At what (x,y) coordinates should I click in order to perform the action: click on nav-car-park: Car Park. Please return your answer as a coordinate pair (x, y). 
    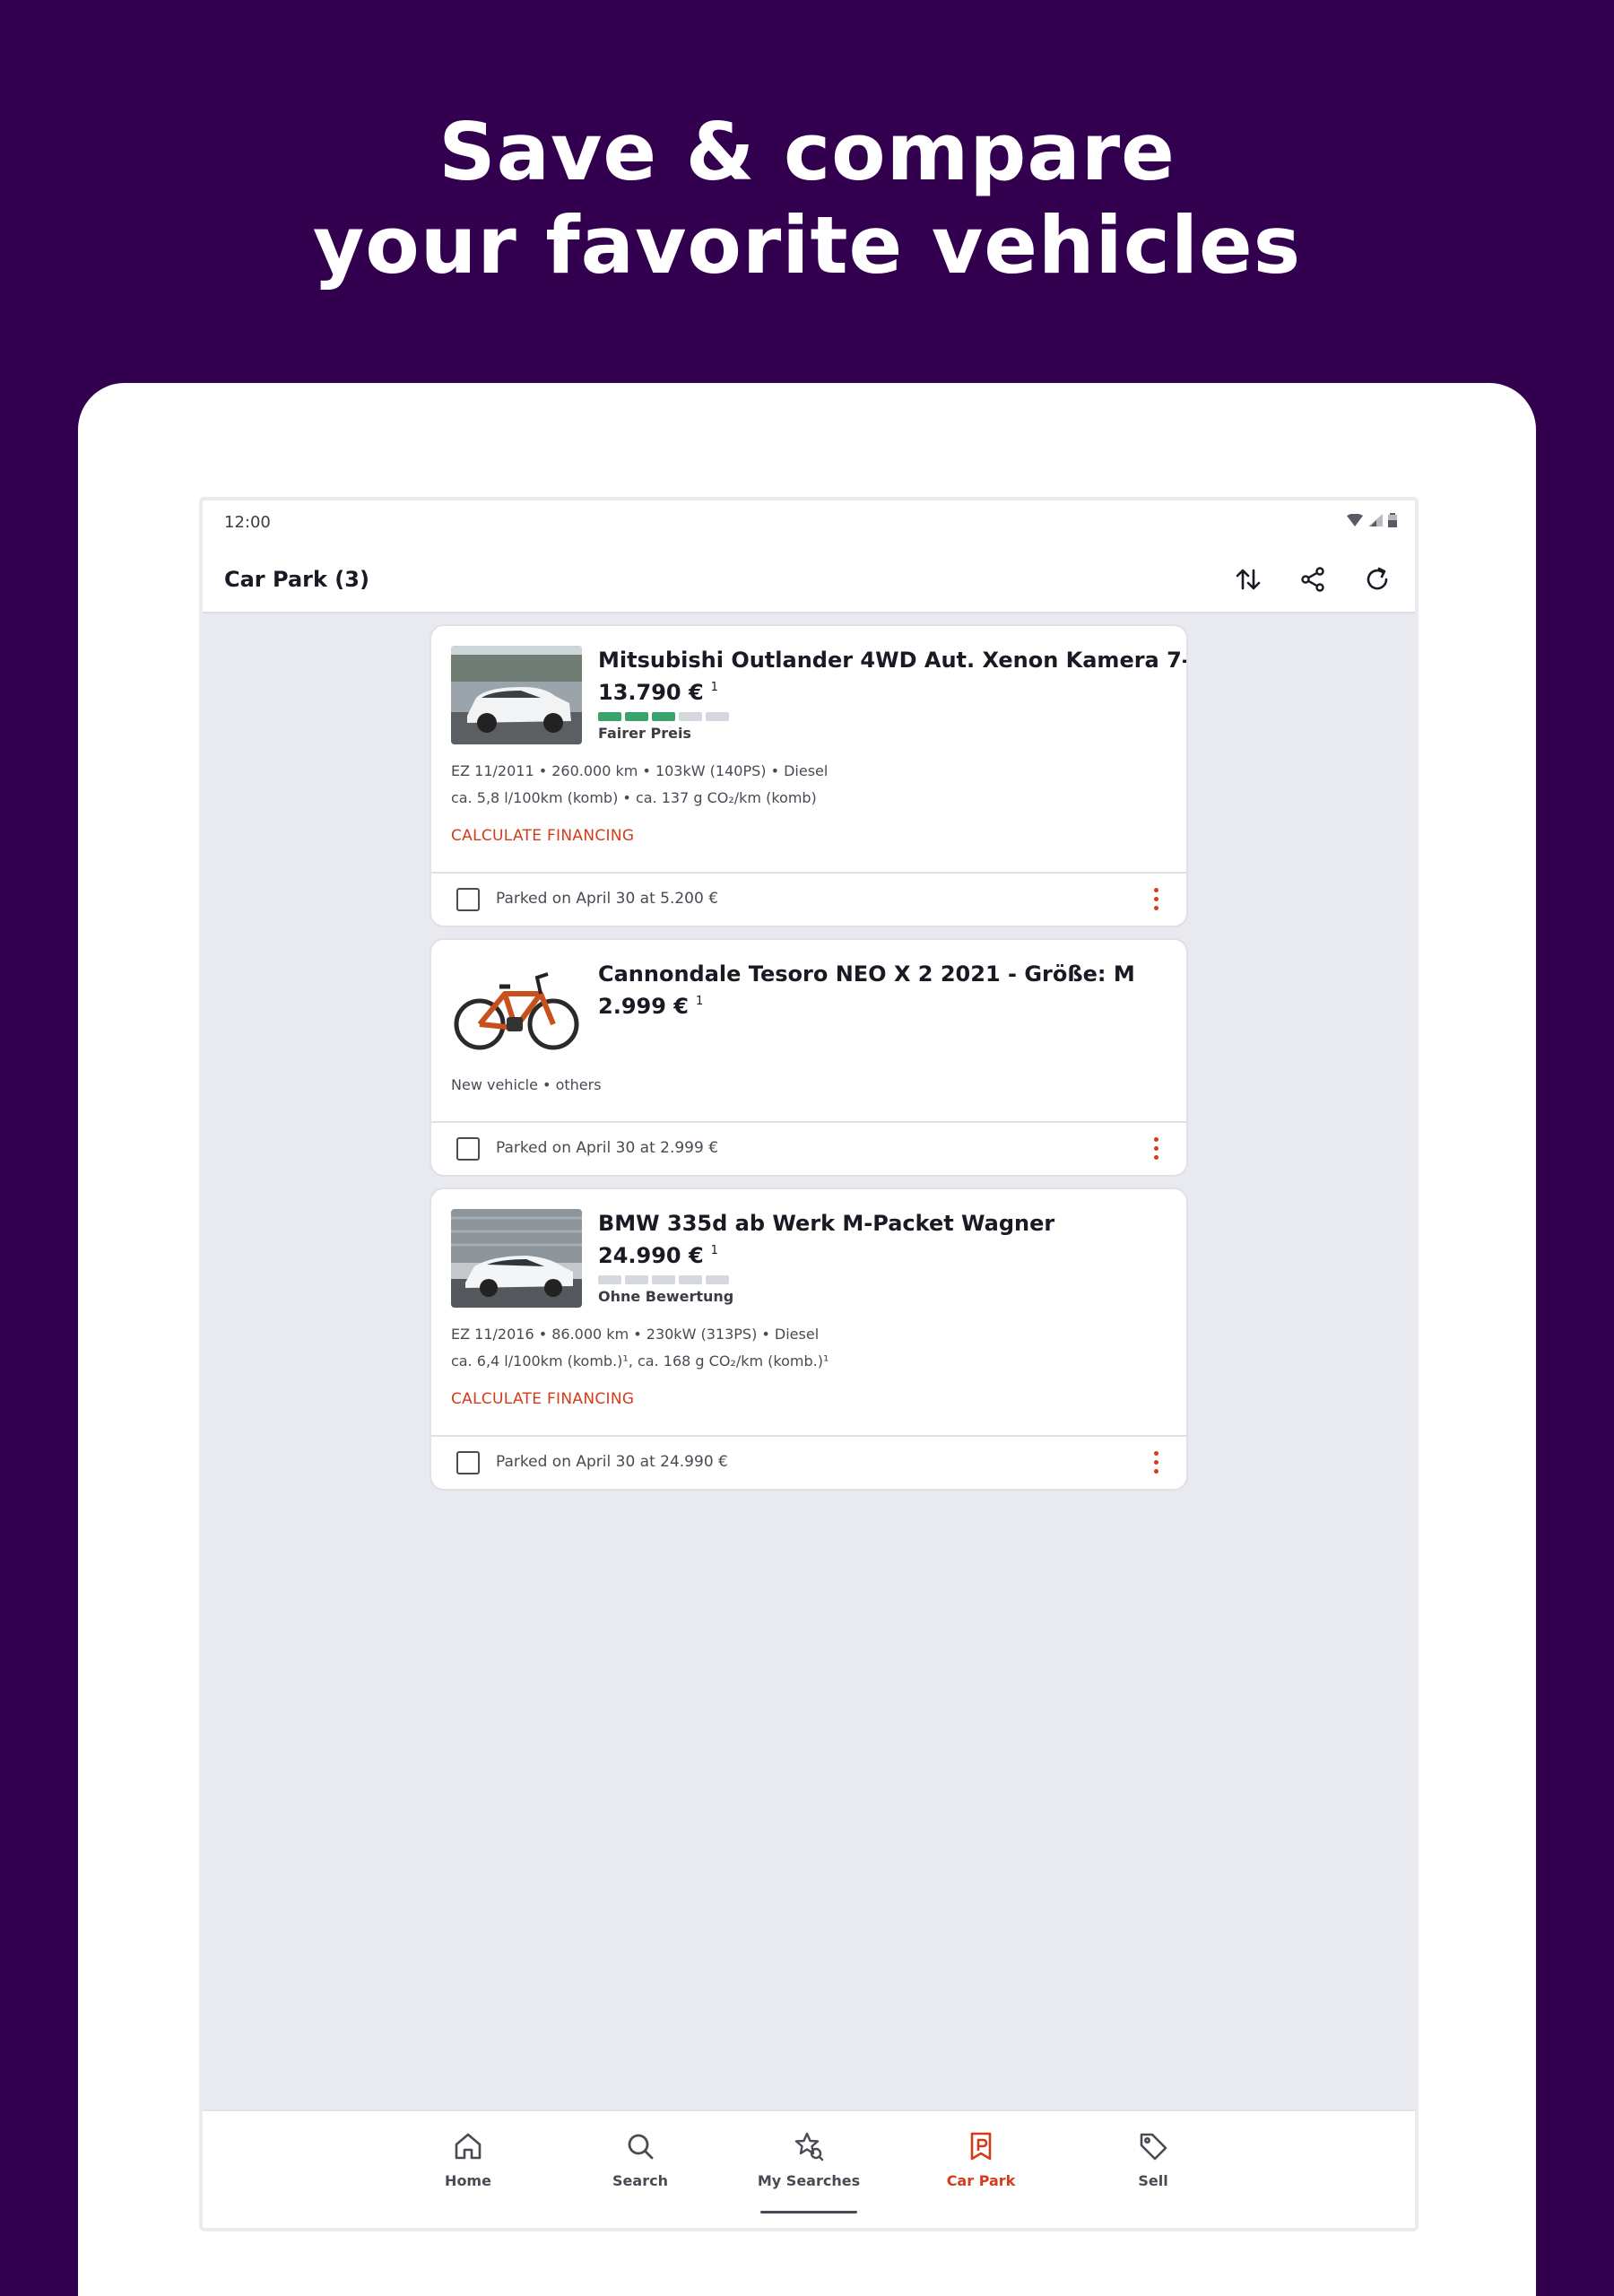
    Looking at the image, I should click on (981, 2159).